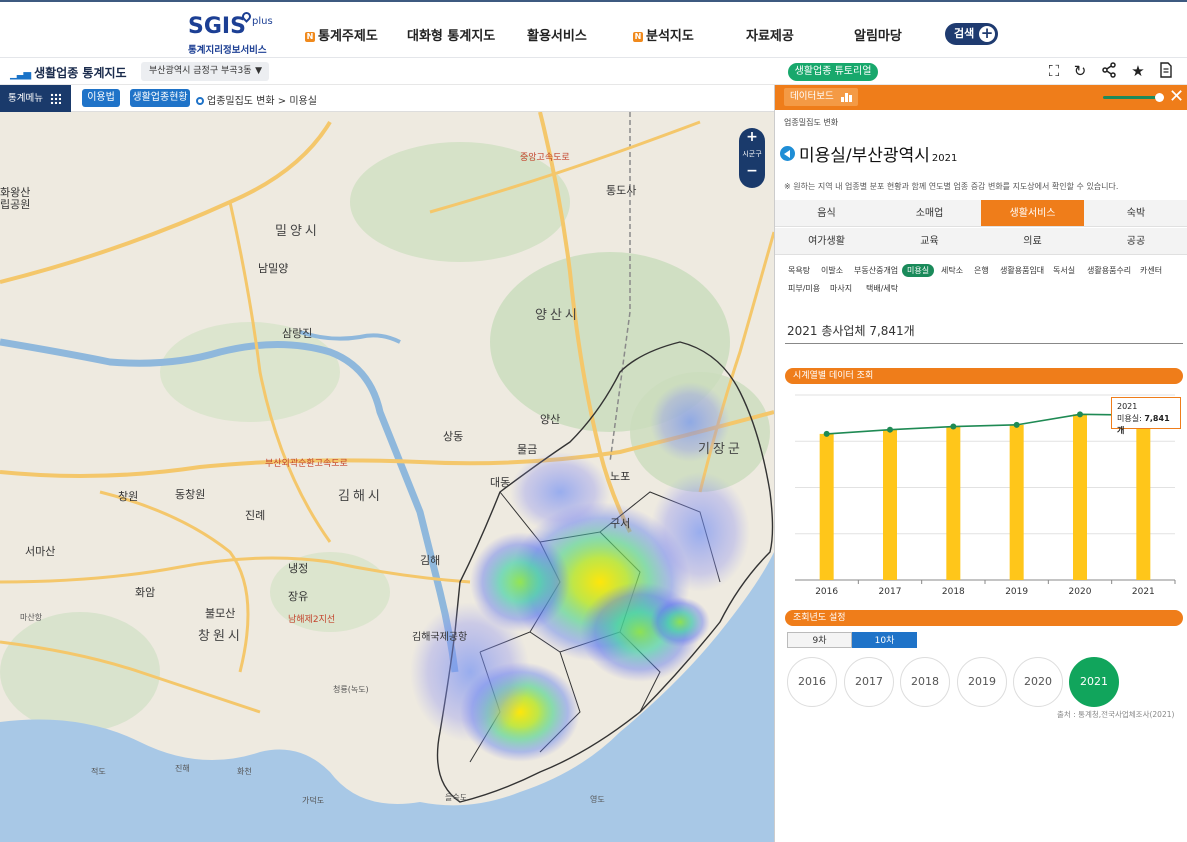 The height and width of the screenshot is (842, 1187). Describe the element at coordinates (25, 98) in the screenshot. I see `stat-menu-label: 통계메뉴` at that location.